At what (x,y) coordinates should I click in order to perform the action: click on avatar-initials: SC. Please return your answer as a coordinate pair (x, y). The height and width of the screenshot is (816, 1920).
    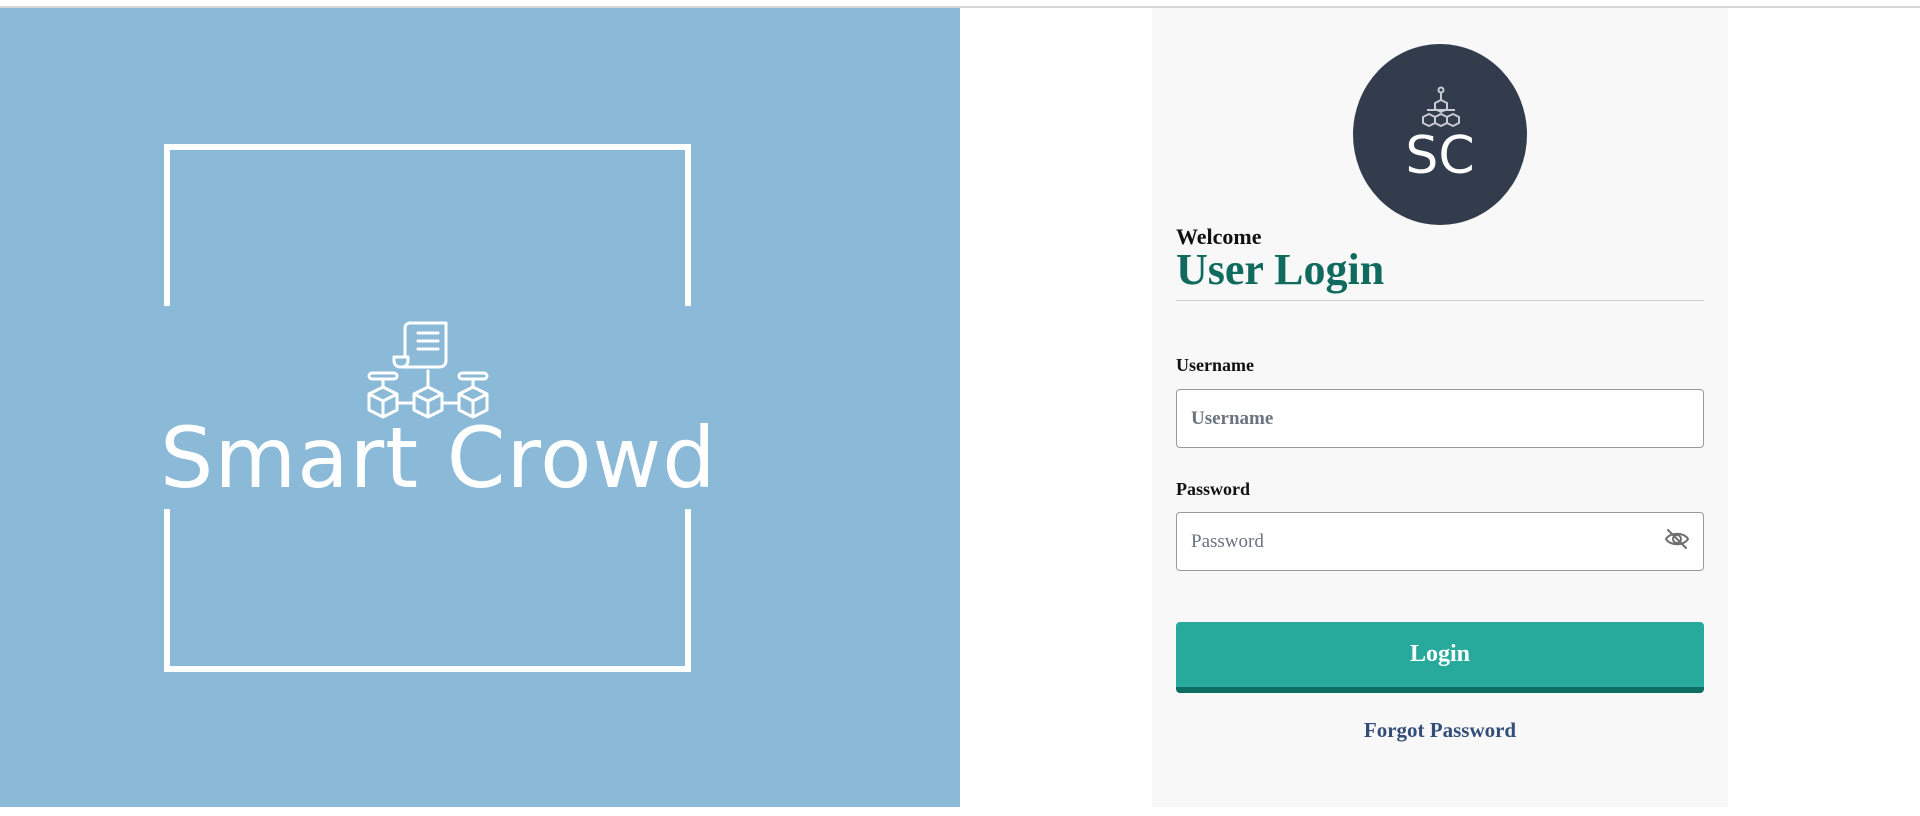
    Looking at the image, I should click on (1440, 156).